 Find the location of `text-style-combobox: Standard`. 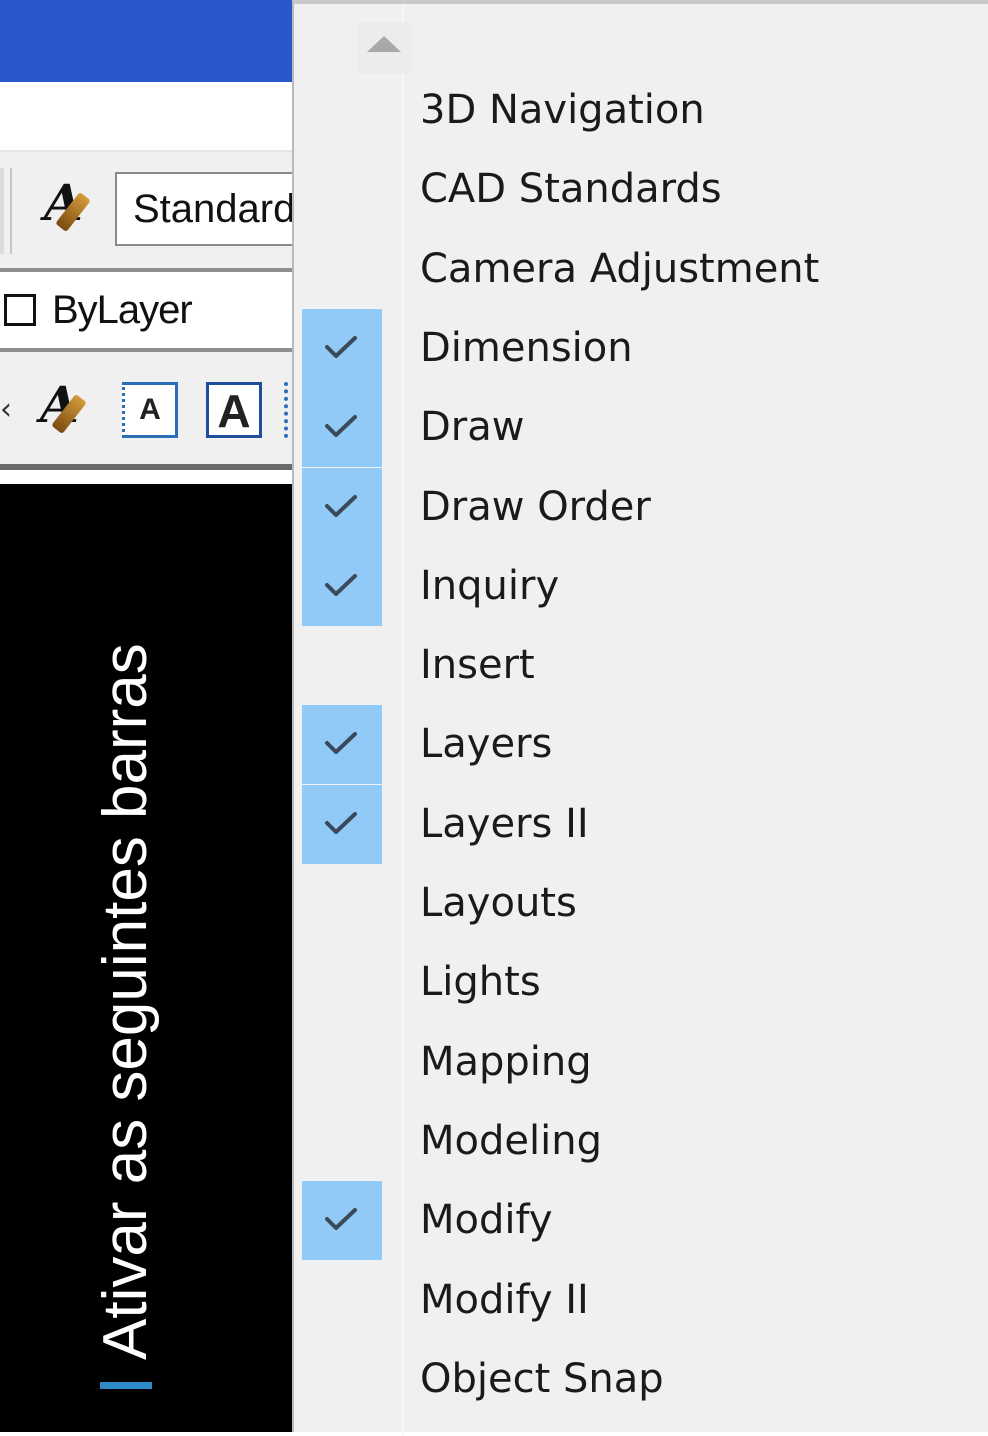

text-style-combobox: Standard is located at coordinates (203, 209).